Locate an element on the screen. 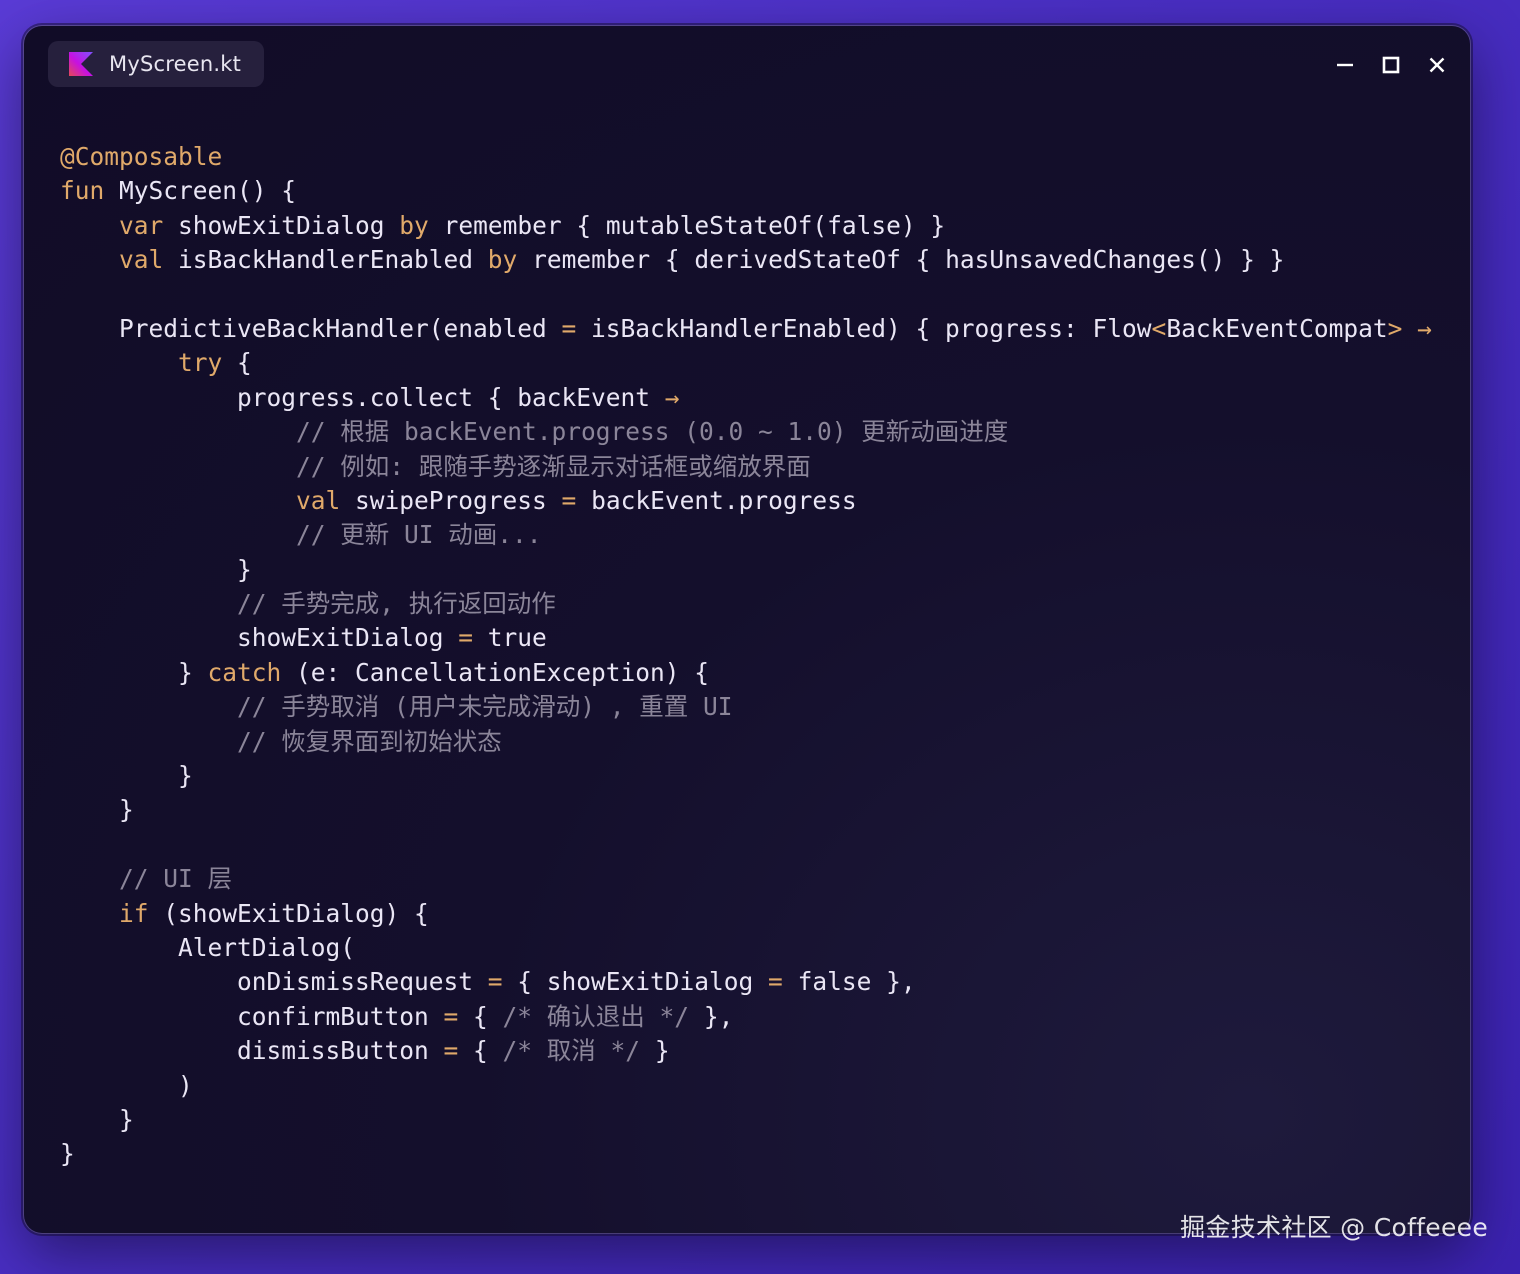  code-token: MyScreen() { is located at coordinates (200, 191).